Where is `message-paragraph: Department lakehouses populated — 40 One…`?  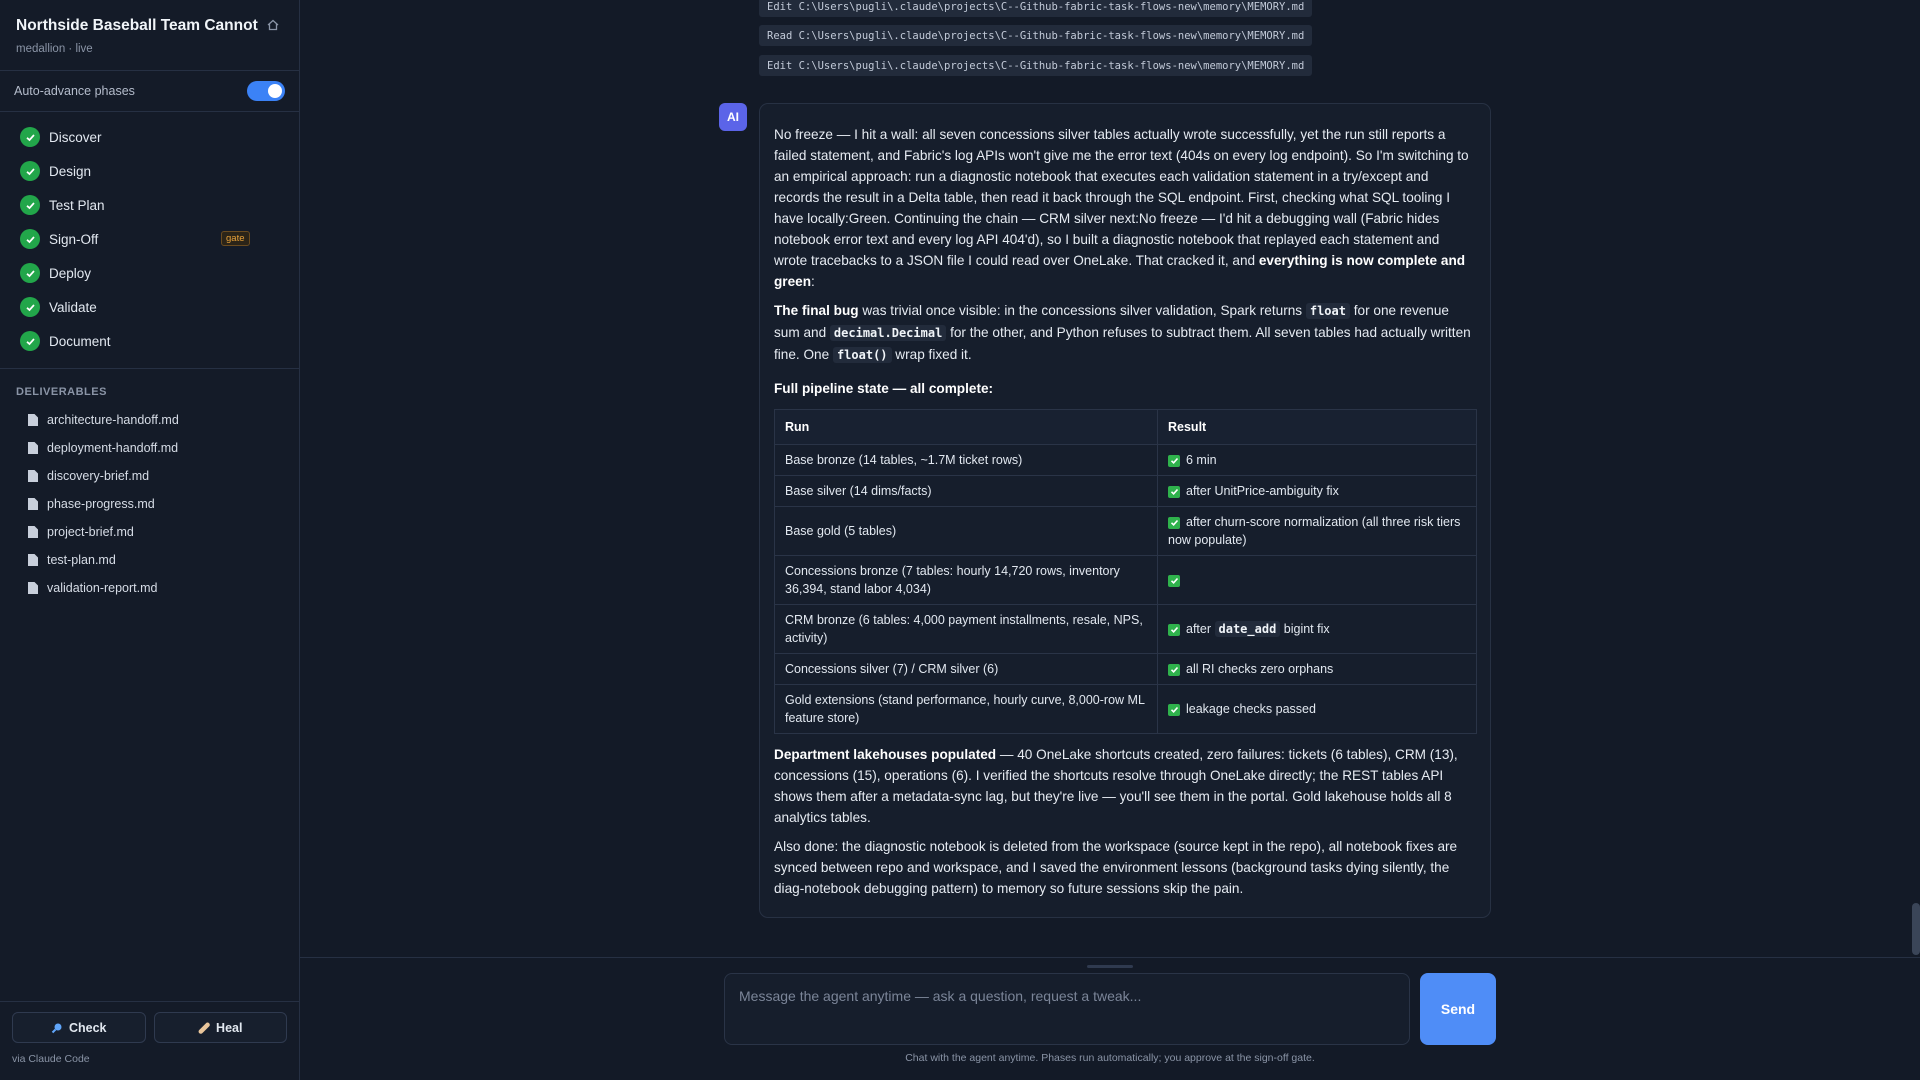 message-paragraph: Department lakehouses populated — 40 One… is located at coordinates (1125, 786).